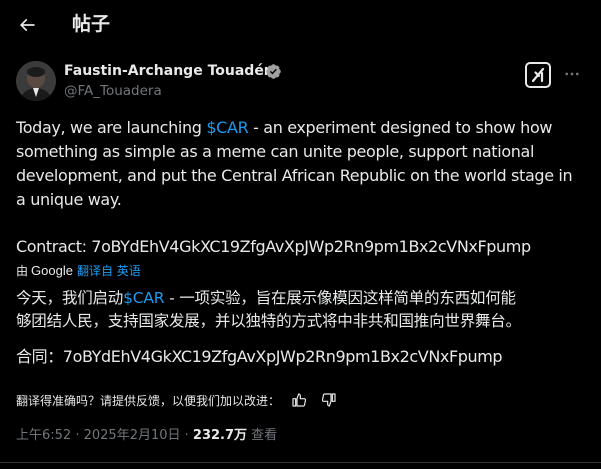 This screenshot has height=469, width=601. I want to click on tweet-date: 2025年2月10日, so click(132, 435).